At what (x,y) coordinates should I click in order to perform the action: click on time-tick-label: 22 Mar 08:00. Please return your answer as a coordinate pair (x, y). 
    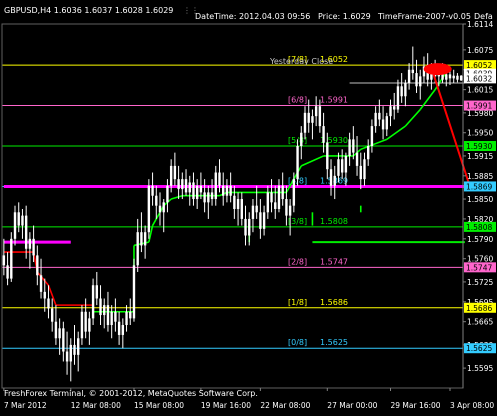
    Looking at the image, I should click on (285, 405).